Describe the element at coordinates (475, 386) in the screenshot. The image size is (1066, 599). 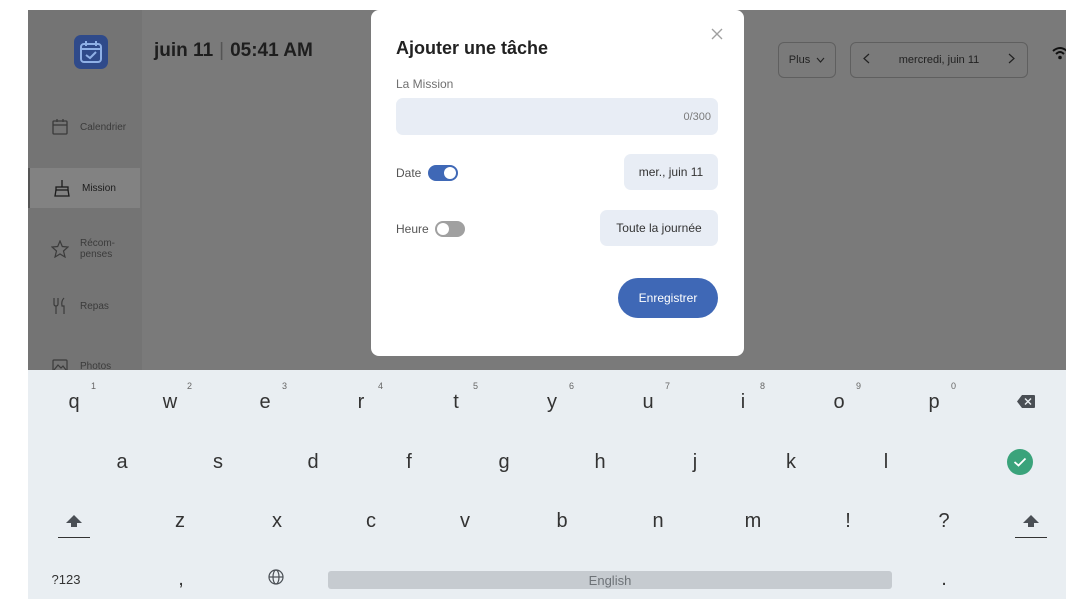
I see `key-hint: 5` at that location.